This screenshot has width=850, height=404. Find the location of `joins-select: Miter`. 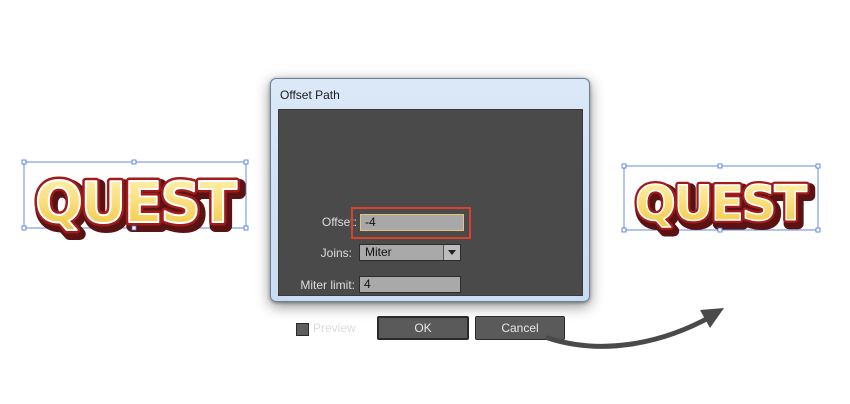

joins-select: Miter is located at coordinates (410, 252).